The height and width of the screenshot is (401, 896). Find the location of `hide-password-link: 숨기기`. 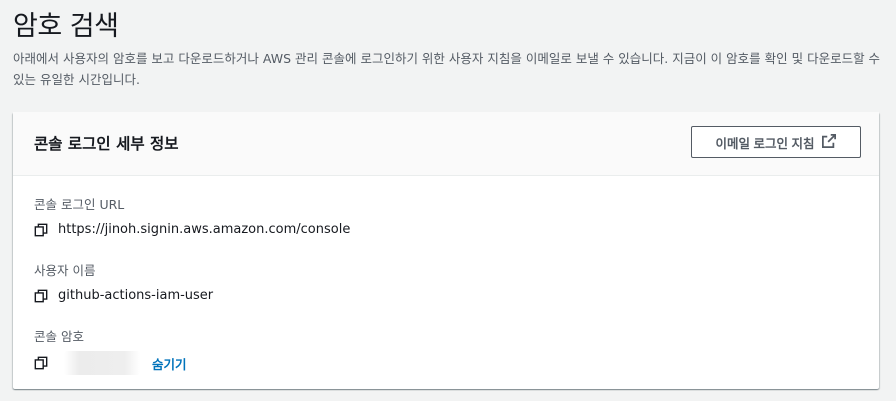

hide-password-link: 숨기기 is located at coordinates (169, 363).